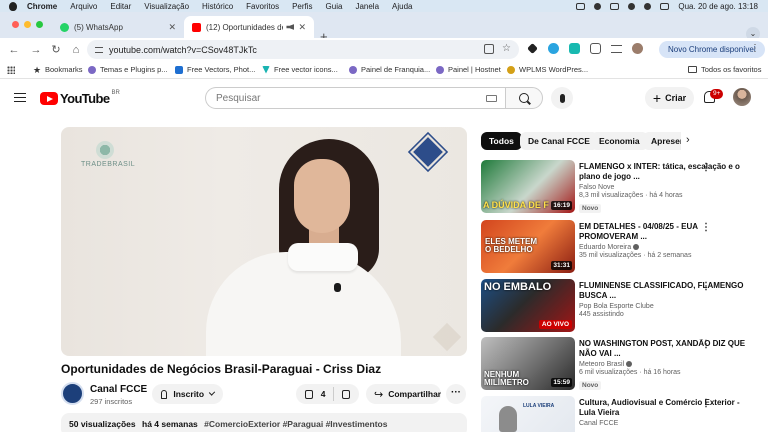  Describe the element at coordinates (605, 247) in the screenshot. I see `rec-channel: Eduardo Moreira` at that location.